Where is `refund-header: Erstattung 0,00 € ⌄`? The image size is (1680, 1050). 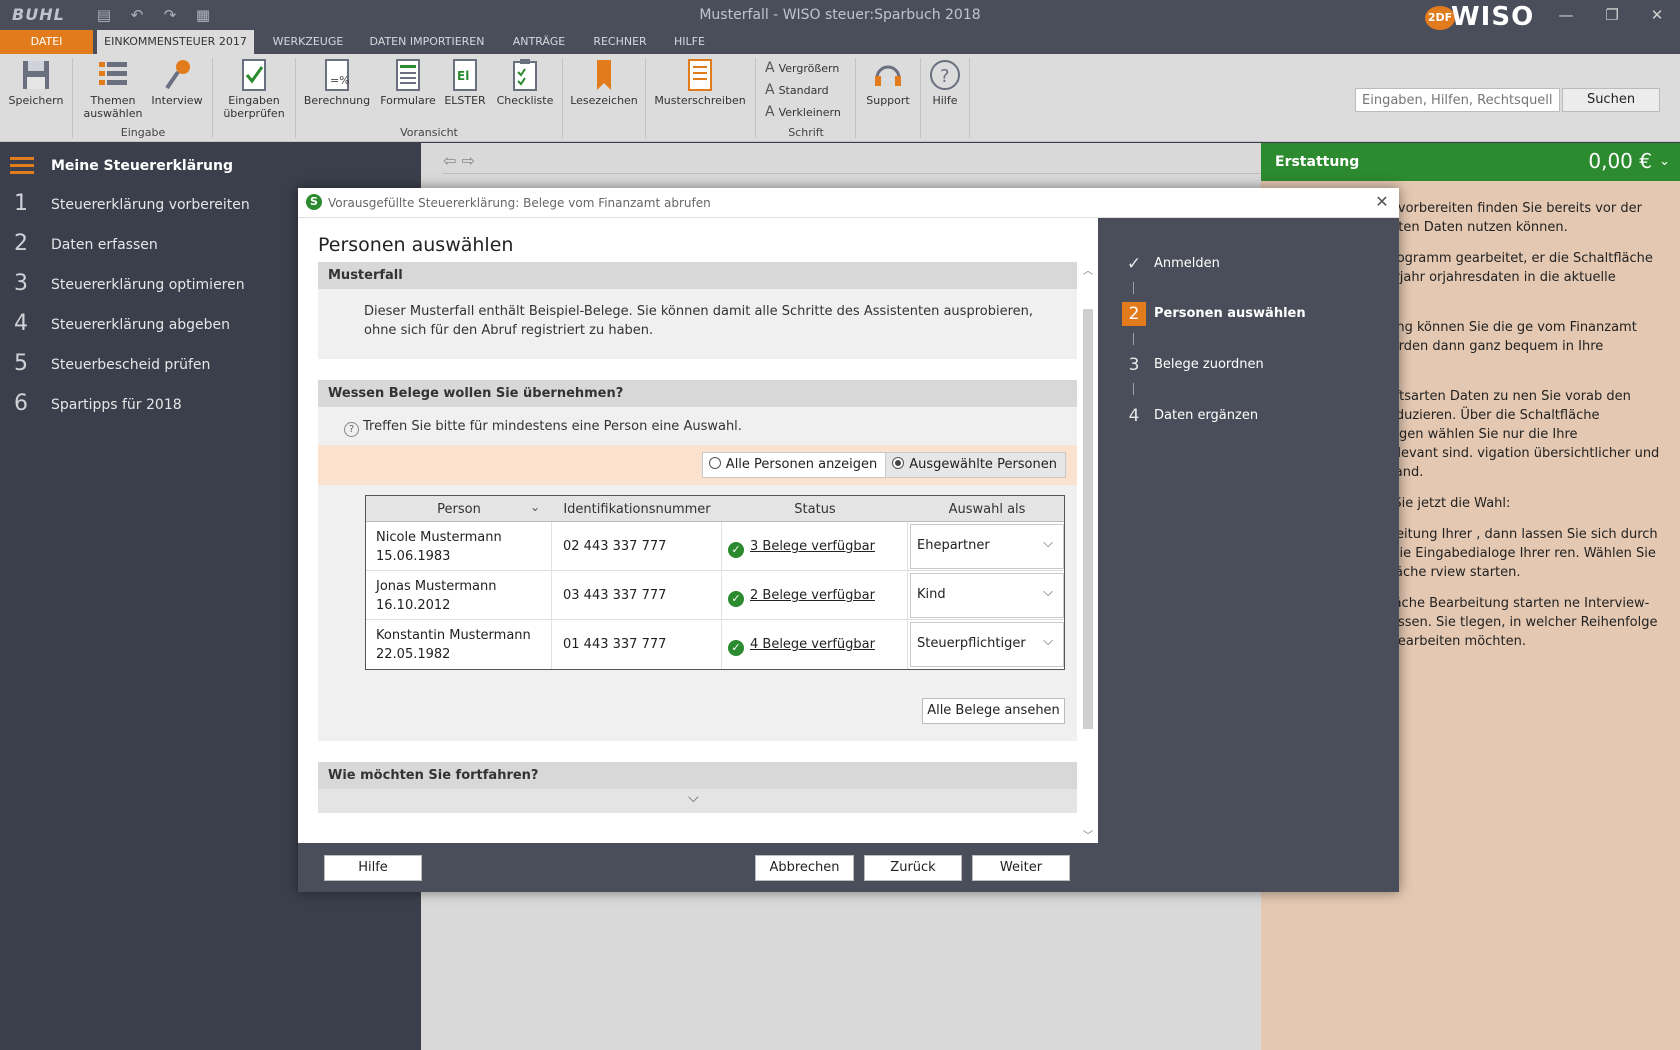
refund-header: Erstattung 0,00 € ⌄ is located at coordinates (1470, 162).